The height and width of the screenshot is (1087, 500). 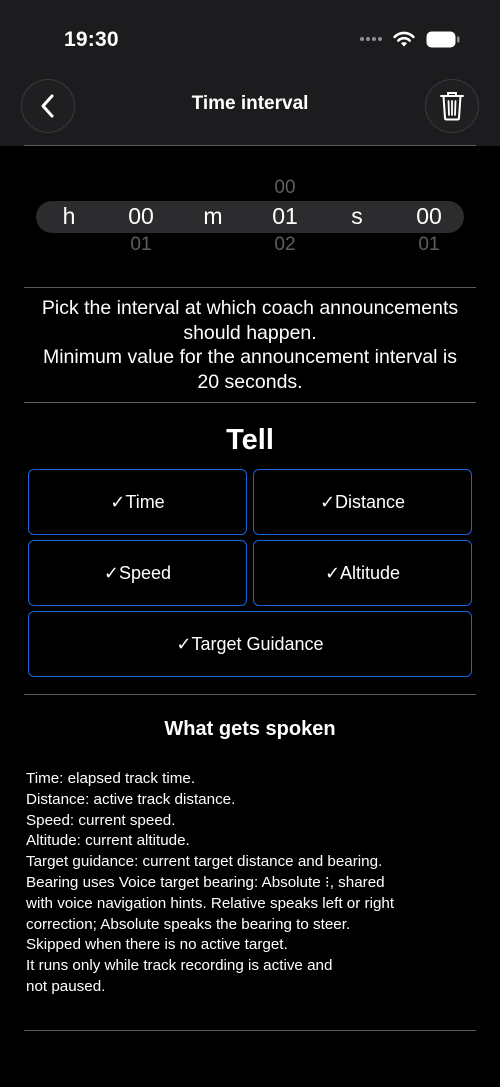 I want to click on minutes-wheel-prev: 00, so click(x=285, y=188).